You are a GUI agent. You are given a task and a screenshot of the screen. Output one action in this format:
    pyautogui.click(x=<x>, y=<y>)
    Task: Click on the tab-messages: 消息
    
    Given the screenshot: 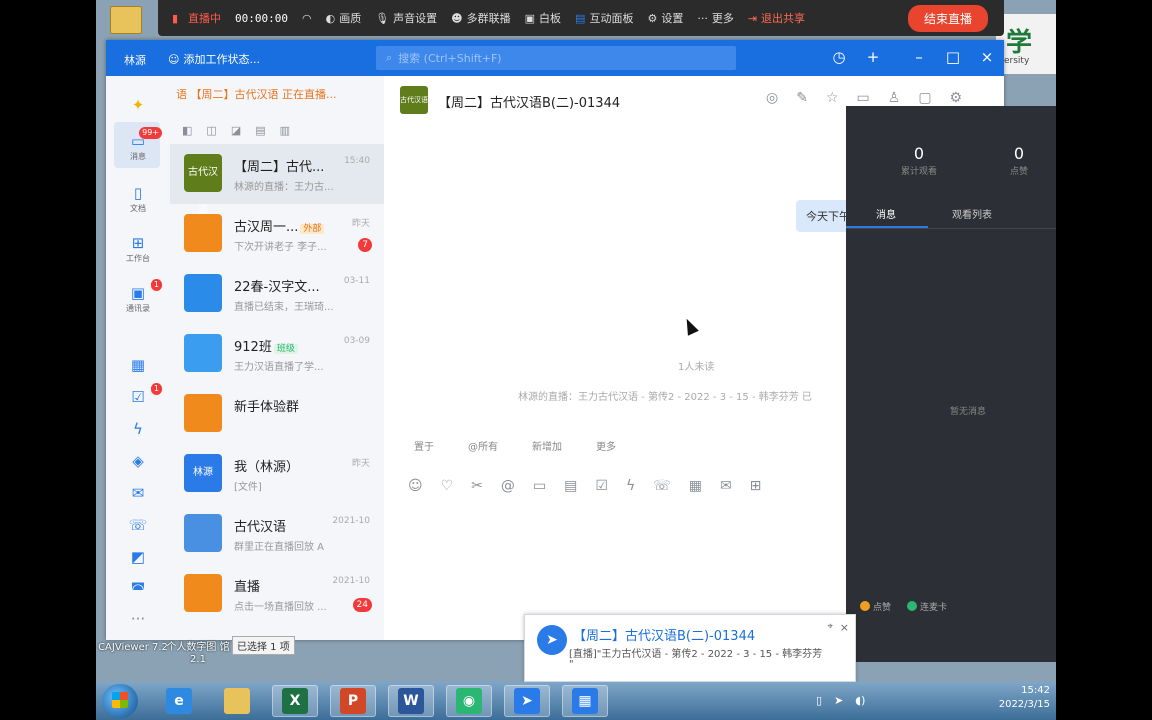 What is the action you would take?
    pyautogui.click(x=886, y=213)
    